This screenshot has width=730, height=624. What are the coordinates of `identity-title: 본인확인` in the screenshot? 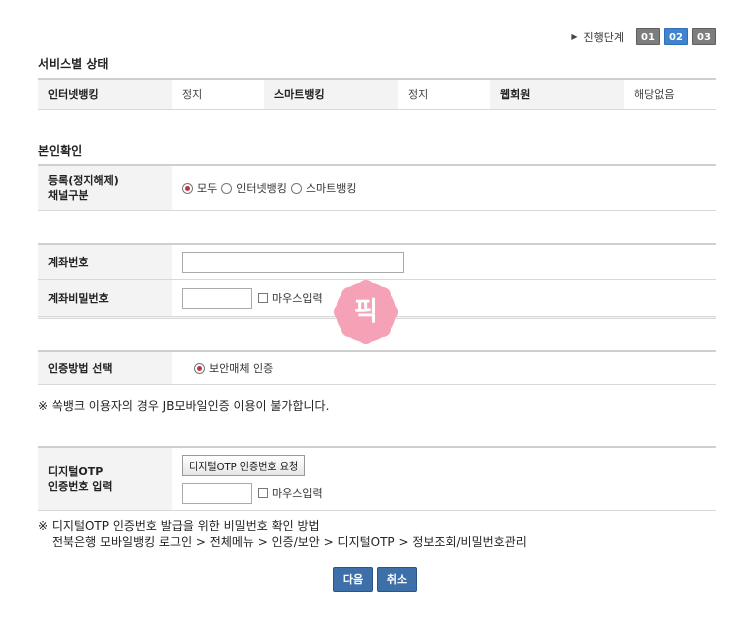 It's located at (60, 151).